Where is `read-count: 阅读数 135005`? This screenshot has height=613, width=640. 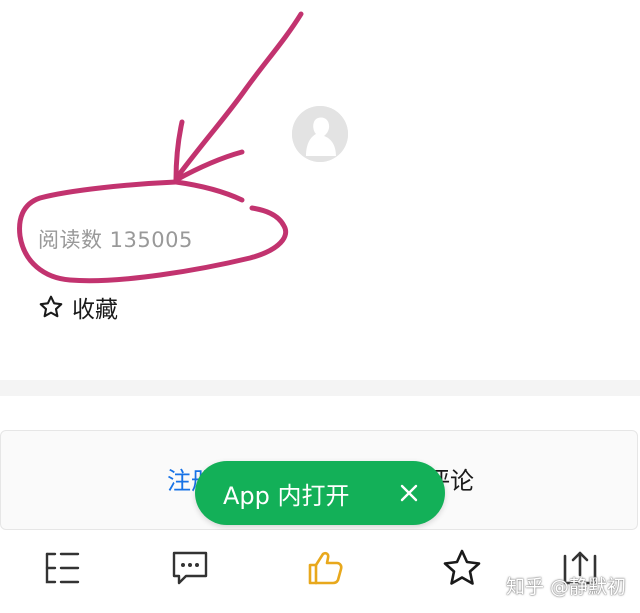
read-count: 阅读数 135005 is located at coordinates (115, 240).